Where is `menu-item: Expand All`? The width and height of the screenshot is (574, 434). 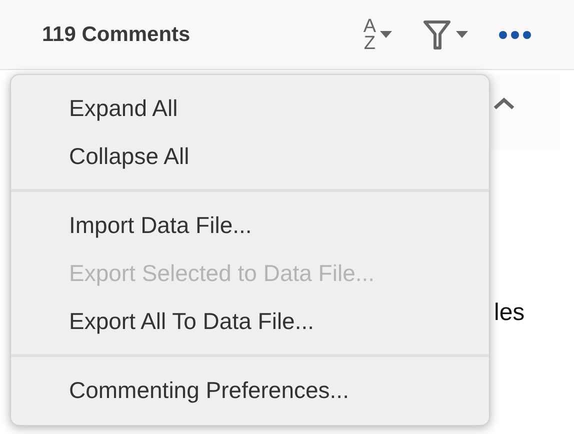
menu-item: Expand All is located at coordinates (250, 108).